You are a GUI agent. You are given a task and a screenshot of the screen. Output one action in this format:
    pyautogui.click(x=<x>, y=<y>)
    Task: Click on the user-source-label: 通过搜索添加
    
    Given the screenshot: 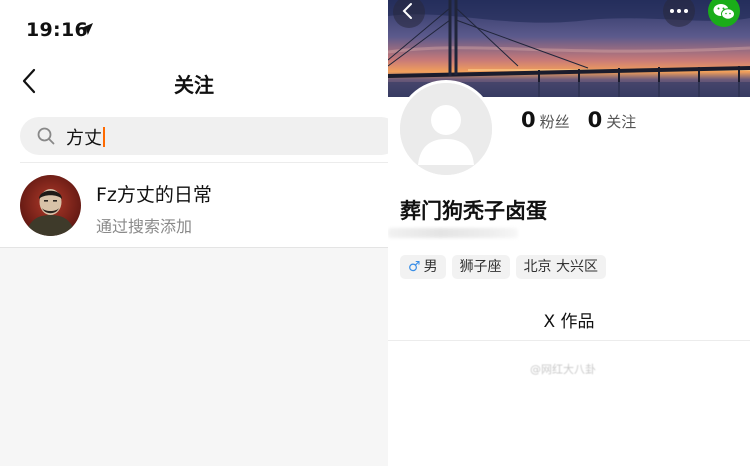 What is the action you would take?
    pyautogui.click(x=144, y=226)
    